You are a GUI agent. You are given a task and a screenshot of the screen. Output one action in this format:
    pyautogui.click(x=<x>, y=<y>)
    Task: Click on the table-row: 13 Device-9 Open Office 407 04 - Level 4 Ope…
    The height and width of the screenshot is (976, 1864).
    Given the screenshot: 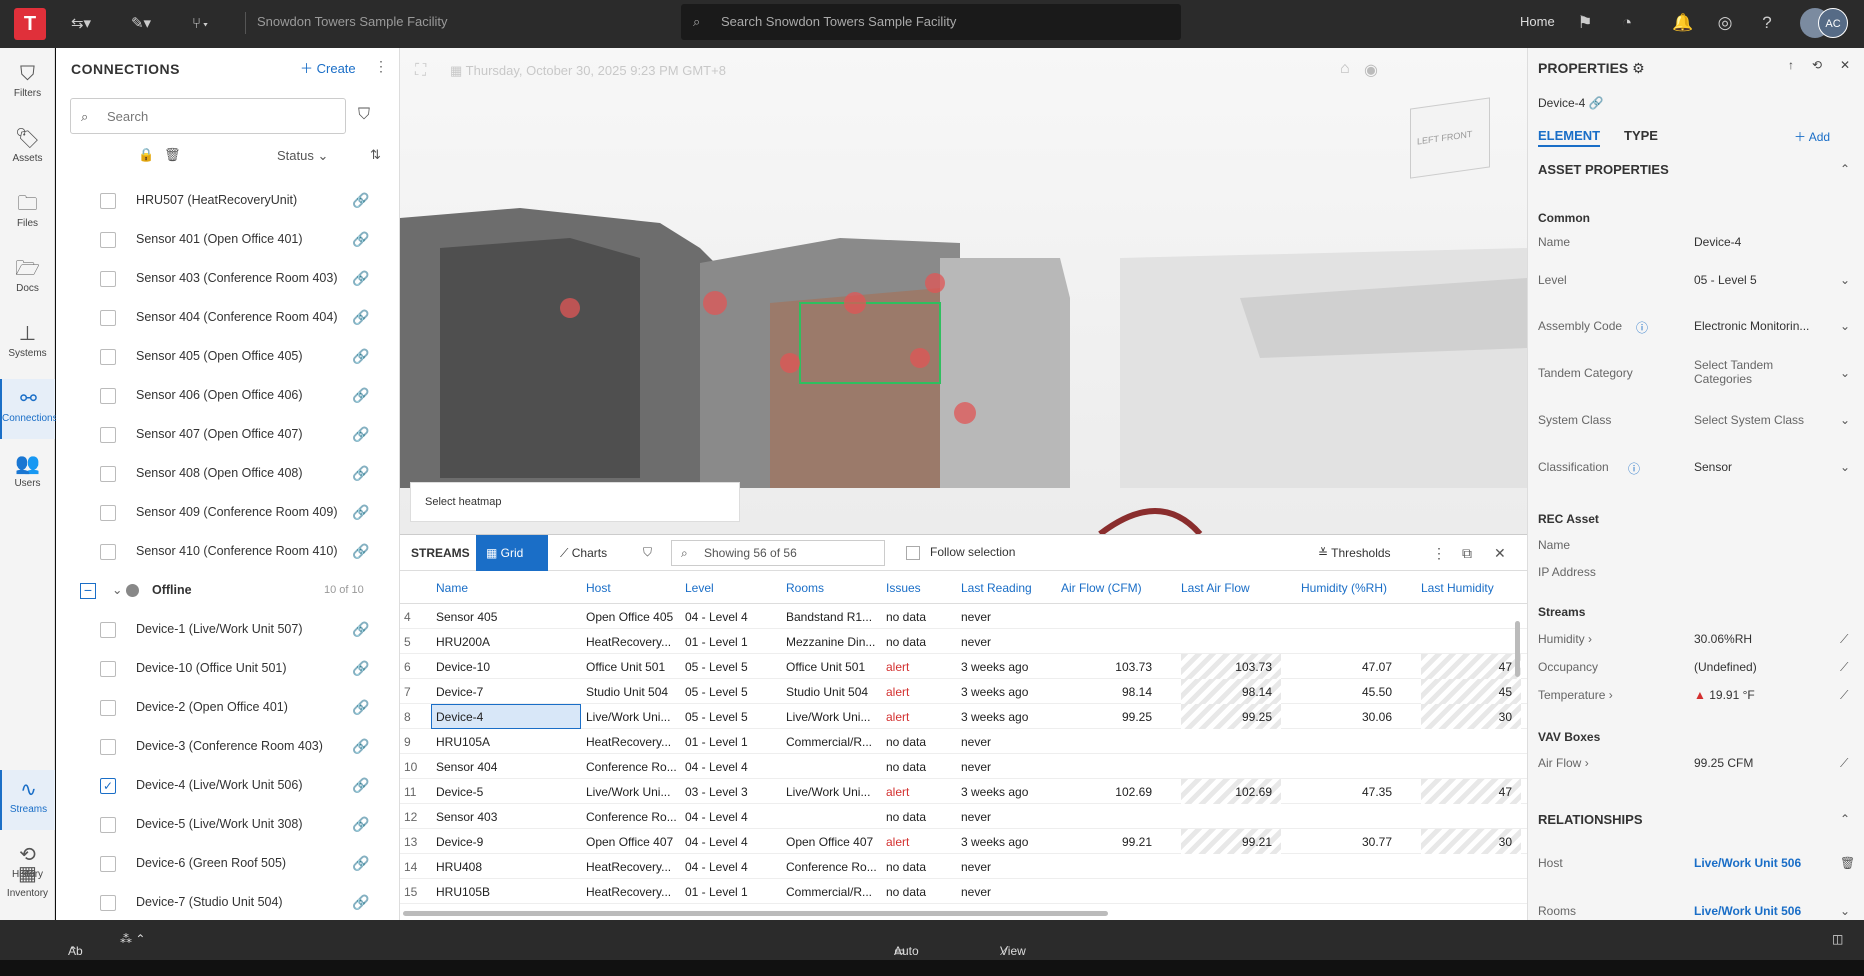 What is the action you would take?
    pyautogui.click(x=963, y=841)
    